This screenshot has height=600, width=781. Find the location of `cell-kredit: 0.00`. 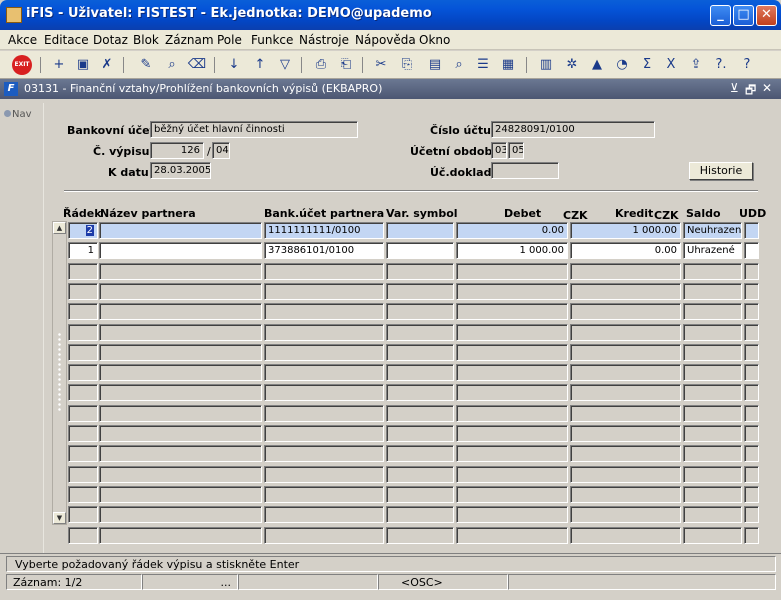

cell-kredit: 0.00 is located at coordinates (625, 250).